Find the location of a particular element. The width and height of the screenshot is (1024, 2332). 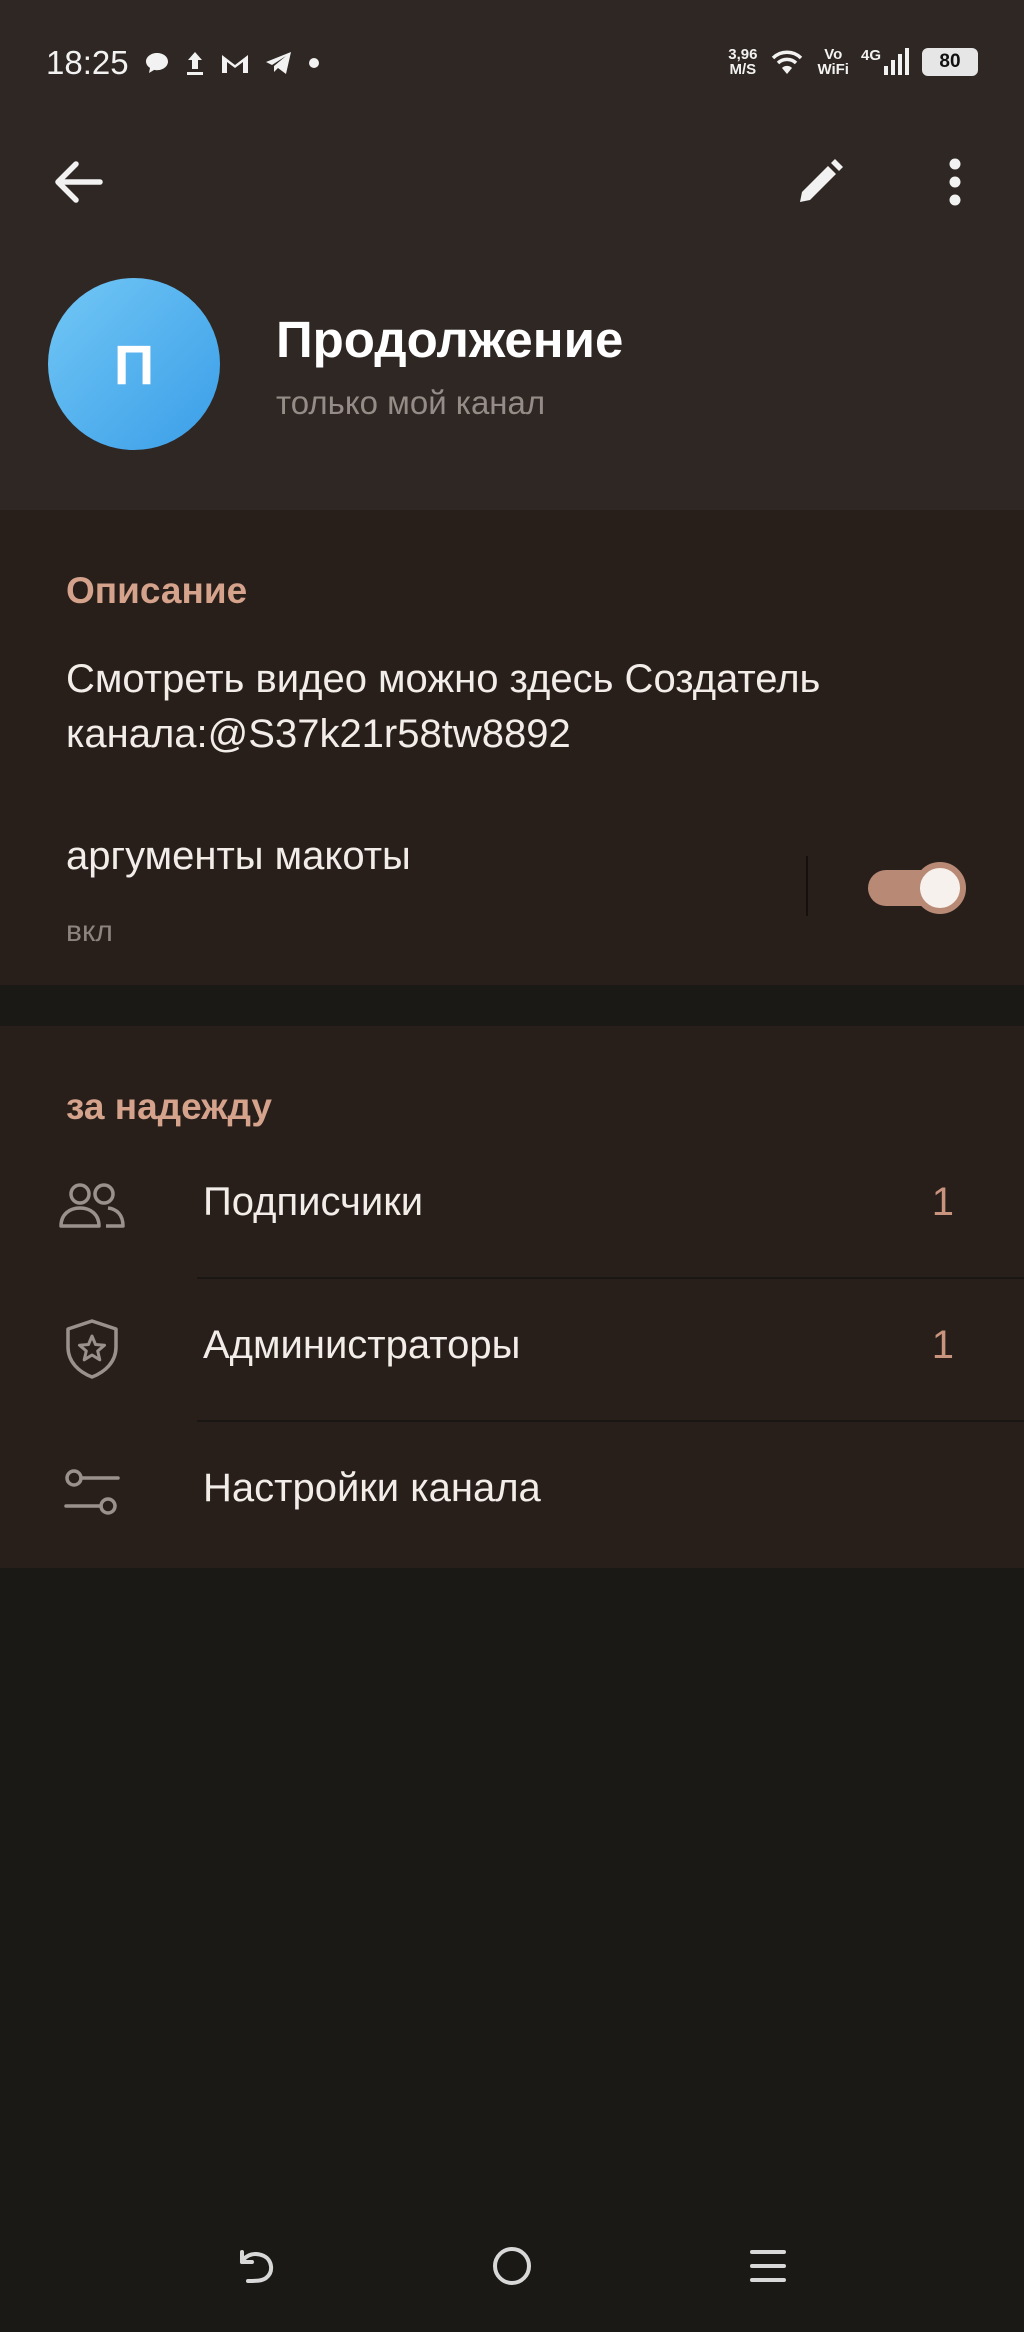

battery-indicator: 80 is located at coordinates (950, 62).